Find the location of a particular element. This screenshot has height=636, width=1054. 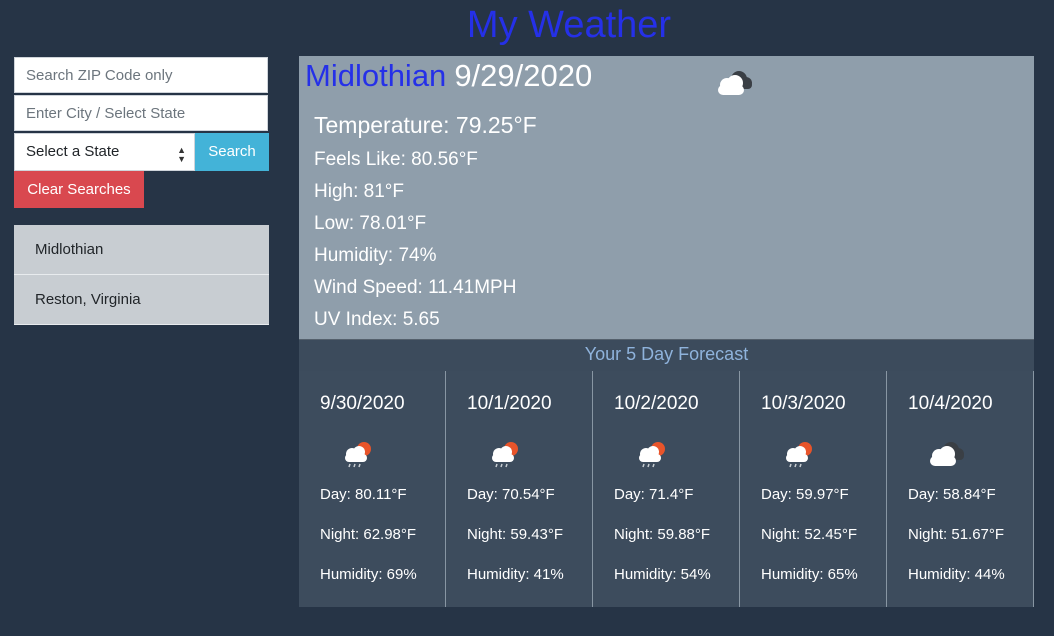

forecast-day-temp: Day: 58.84°F is located at coordinates (952, 494).